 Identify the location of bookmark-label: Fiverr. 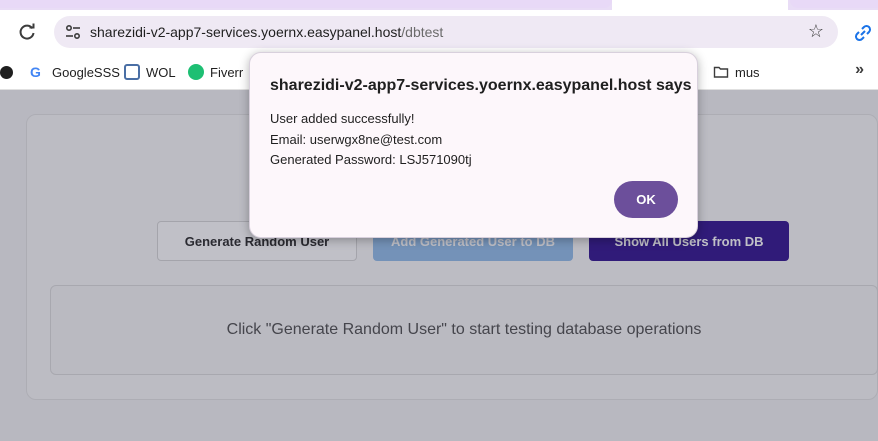
(227, 72).